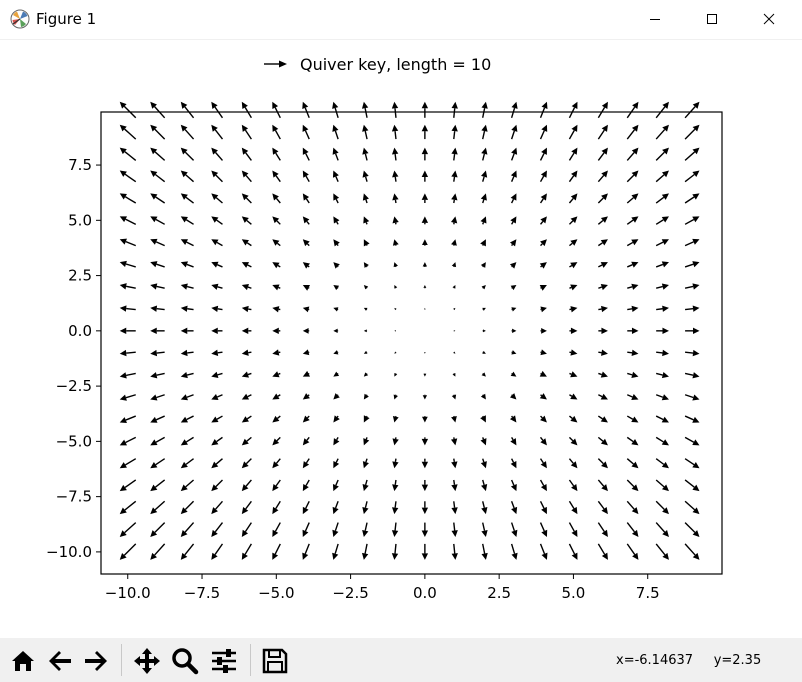 Image resolution: width=802 pixels, height=682 pixels. What do you see at coordinates (499, 593) in the screenshot?
I see `x-tick-label: 2.5` at bounding box center [499, 593].